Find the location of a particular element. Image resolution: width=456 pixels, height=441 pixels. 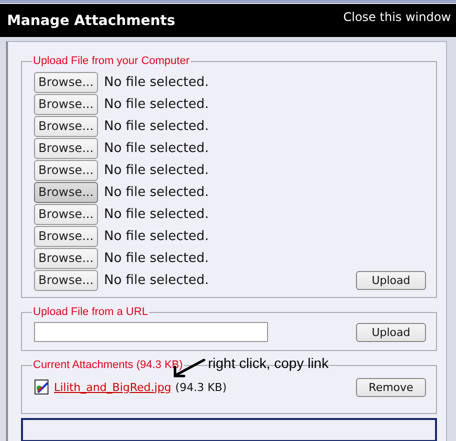

file-size: (94.3 KB) is located at coordinates (201, 387).